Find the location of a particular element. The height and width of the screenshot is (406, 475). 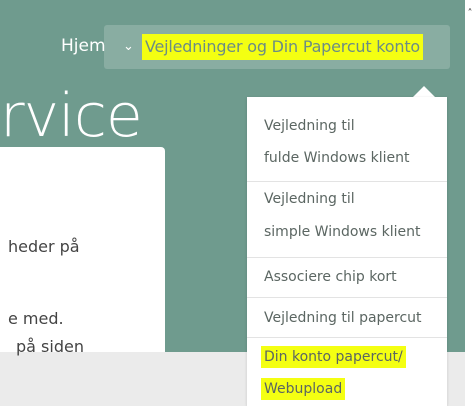

nav-home-link: Hjem is located at coordinates (83, 46).